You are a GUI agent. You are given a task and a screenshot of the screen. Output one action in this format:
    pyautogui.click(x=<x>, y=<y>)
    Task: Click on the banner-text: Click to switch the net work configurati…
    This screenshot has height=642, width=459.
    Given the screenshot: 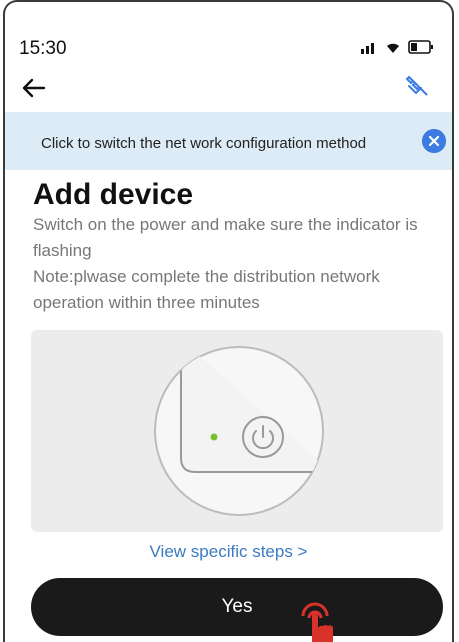 What is the action you would take?
    pyautogui.click(x=203, y=143)
    